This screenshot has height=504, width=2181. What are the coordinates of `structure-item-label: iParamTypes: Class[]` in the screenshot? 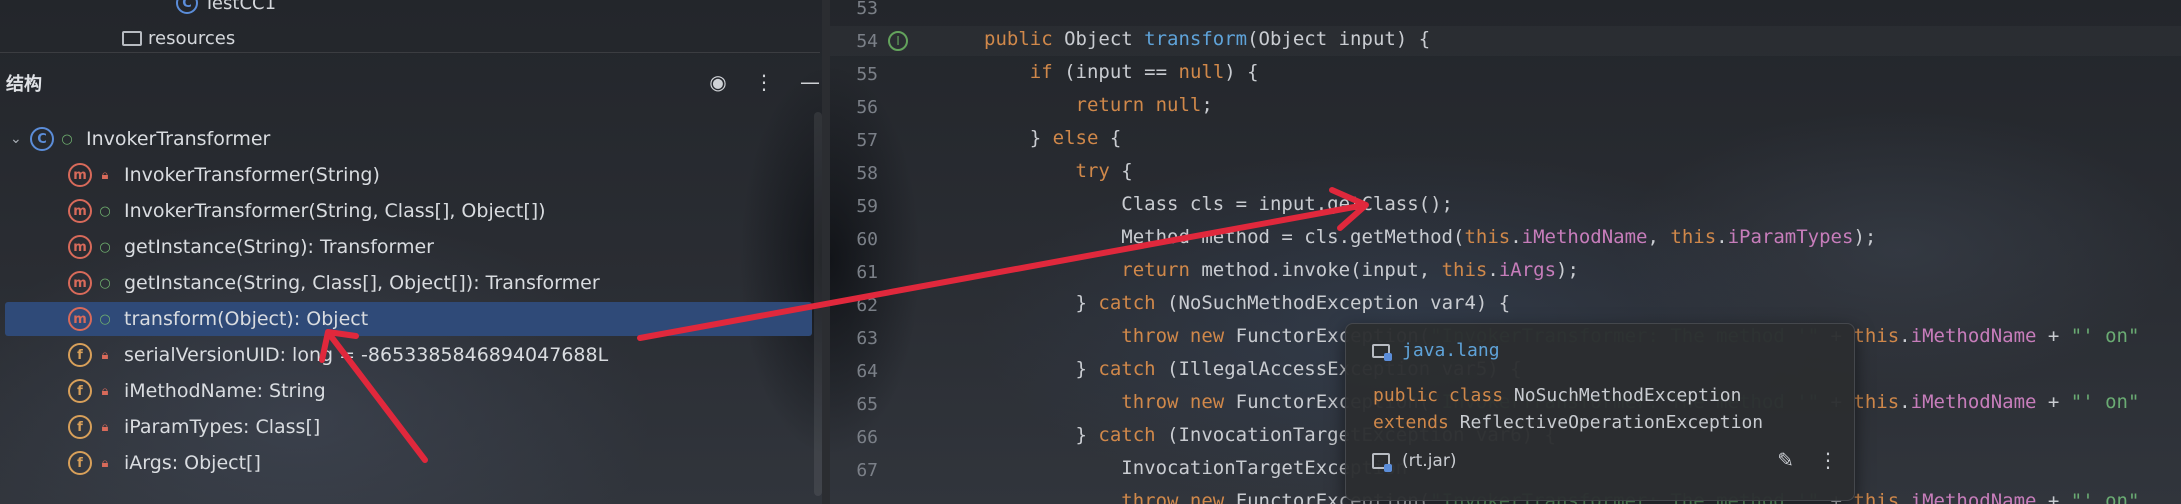 It's located at (222, 427).